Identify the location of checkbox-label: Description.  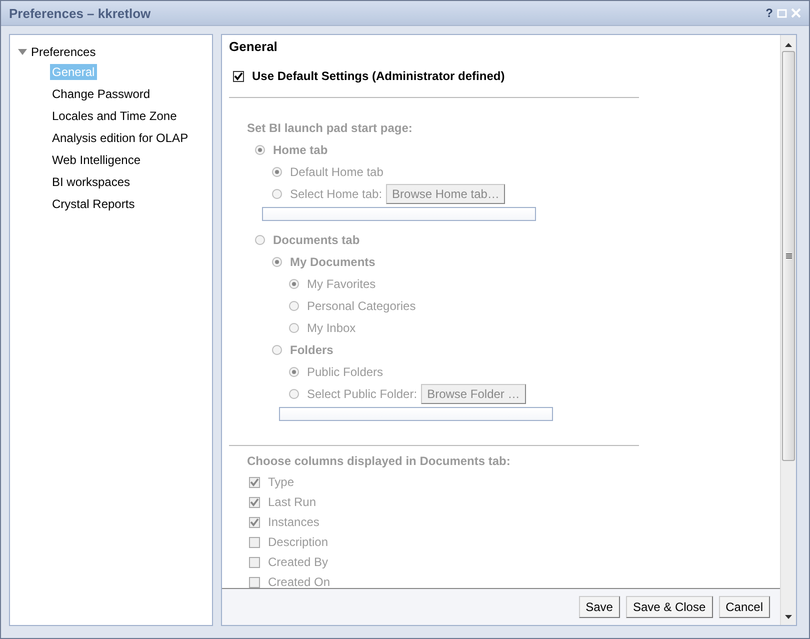
(298, 542).